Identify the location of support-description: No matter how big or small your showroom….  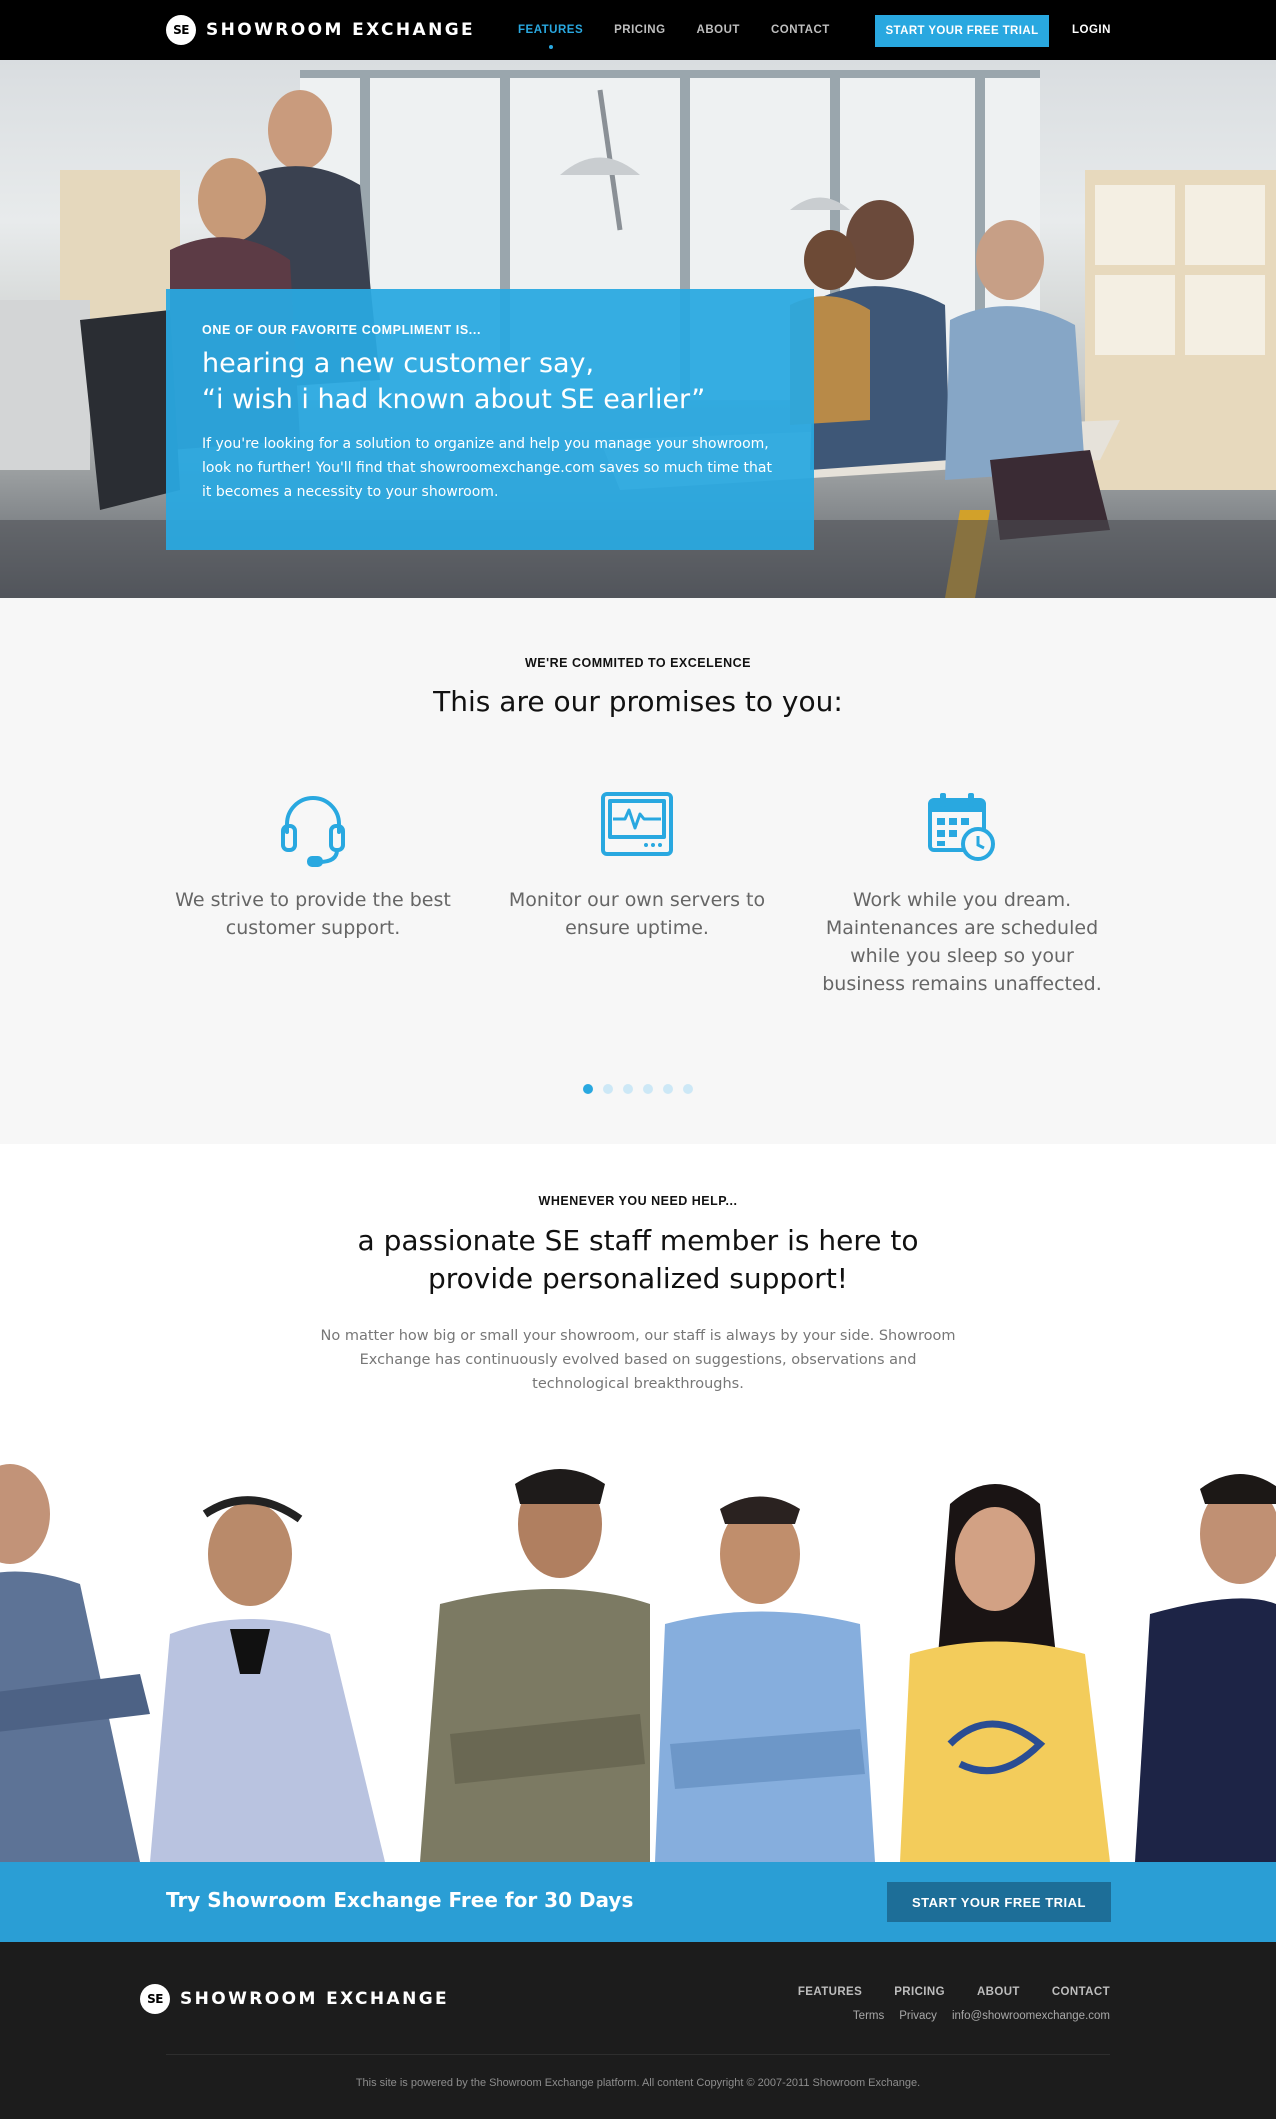
(638, 1360).